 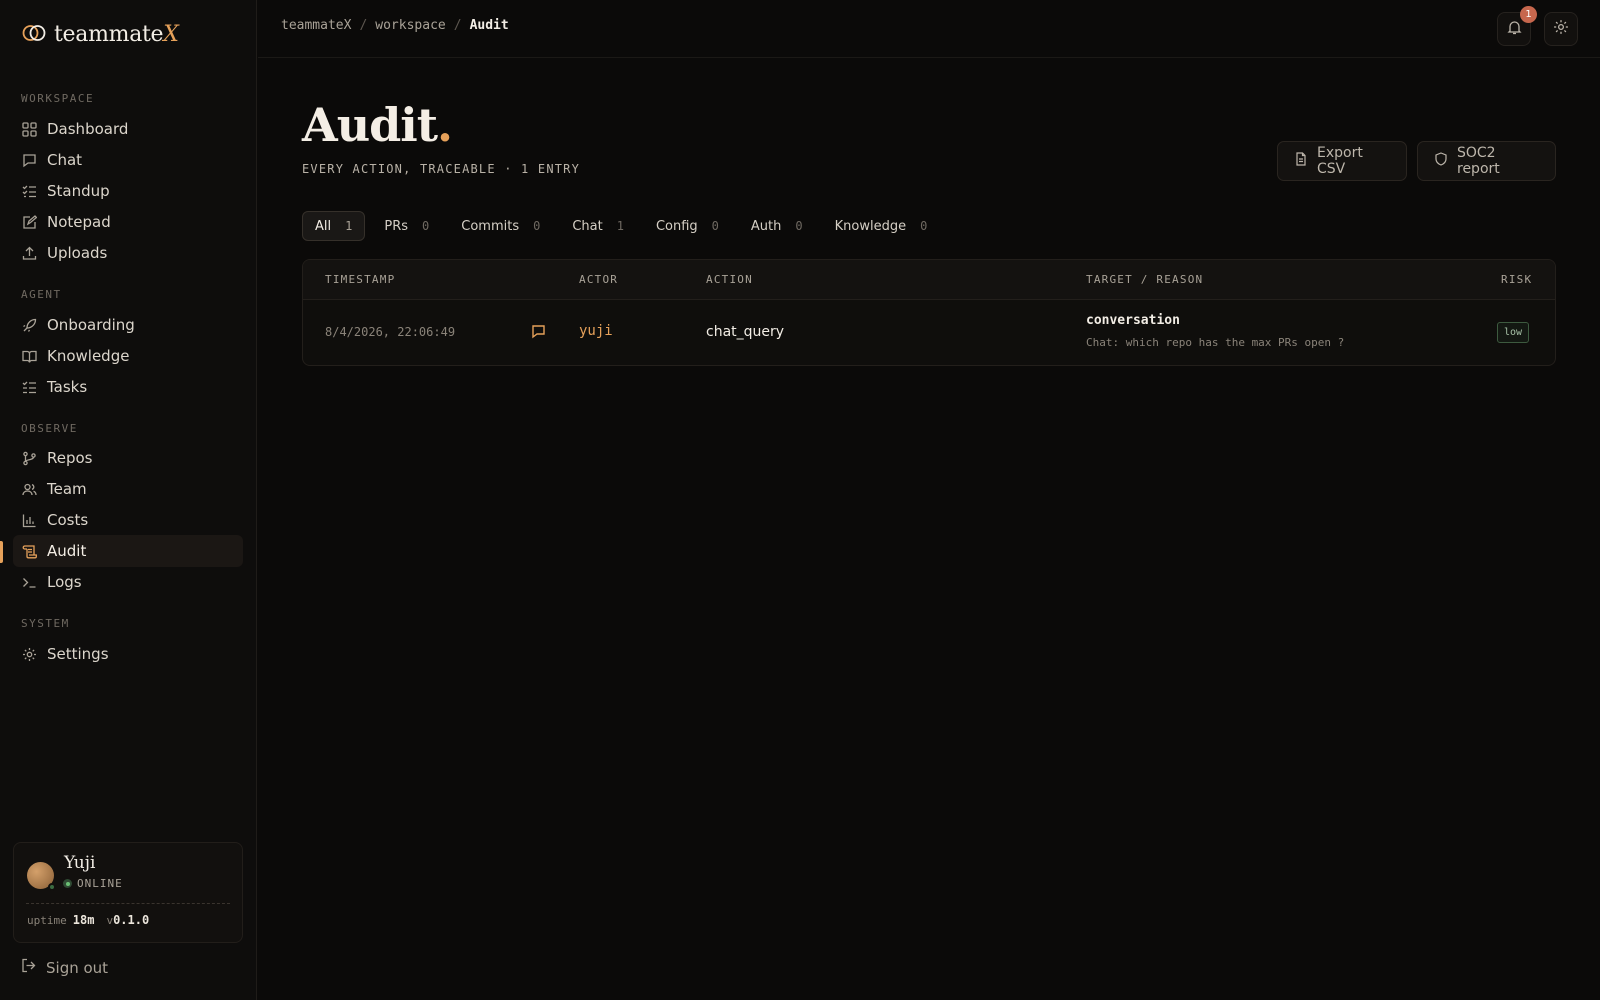 What do you see at coordinates (79, 222) in the screenshot?
I see `sidebar-item-label: Notepad` at bounding box center [79, 222].